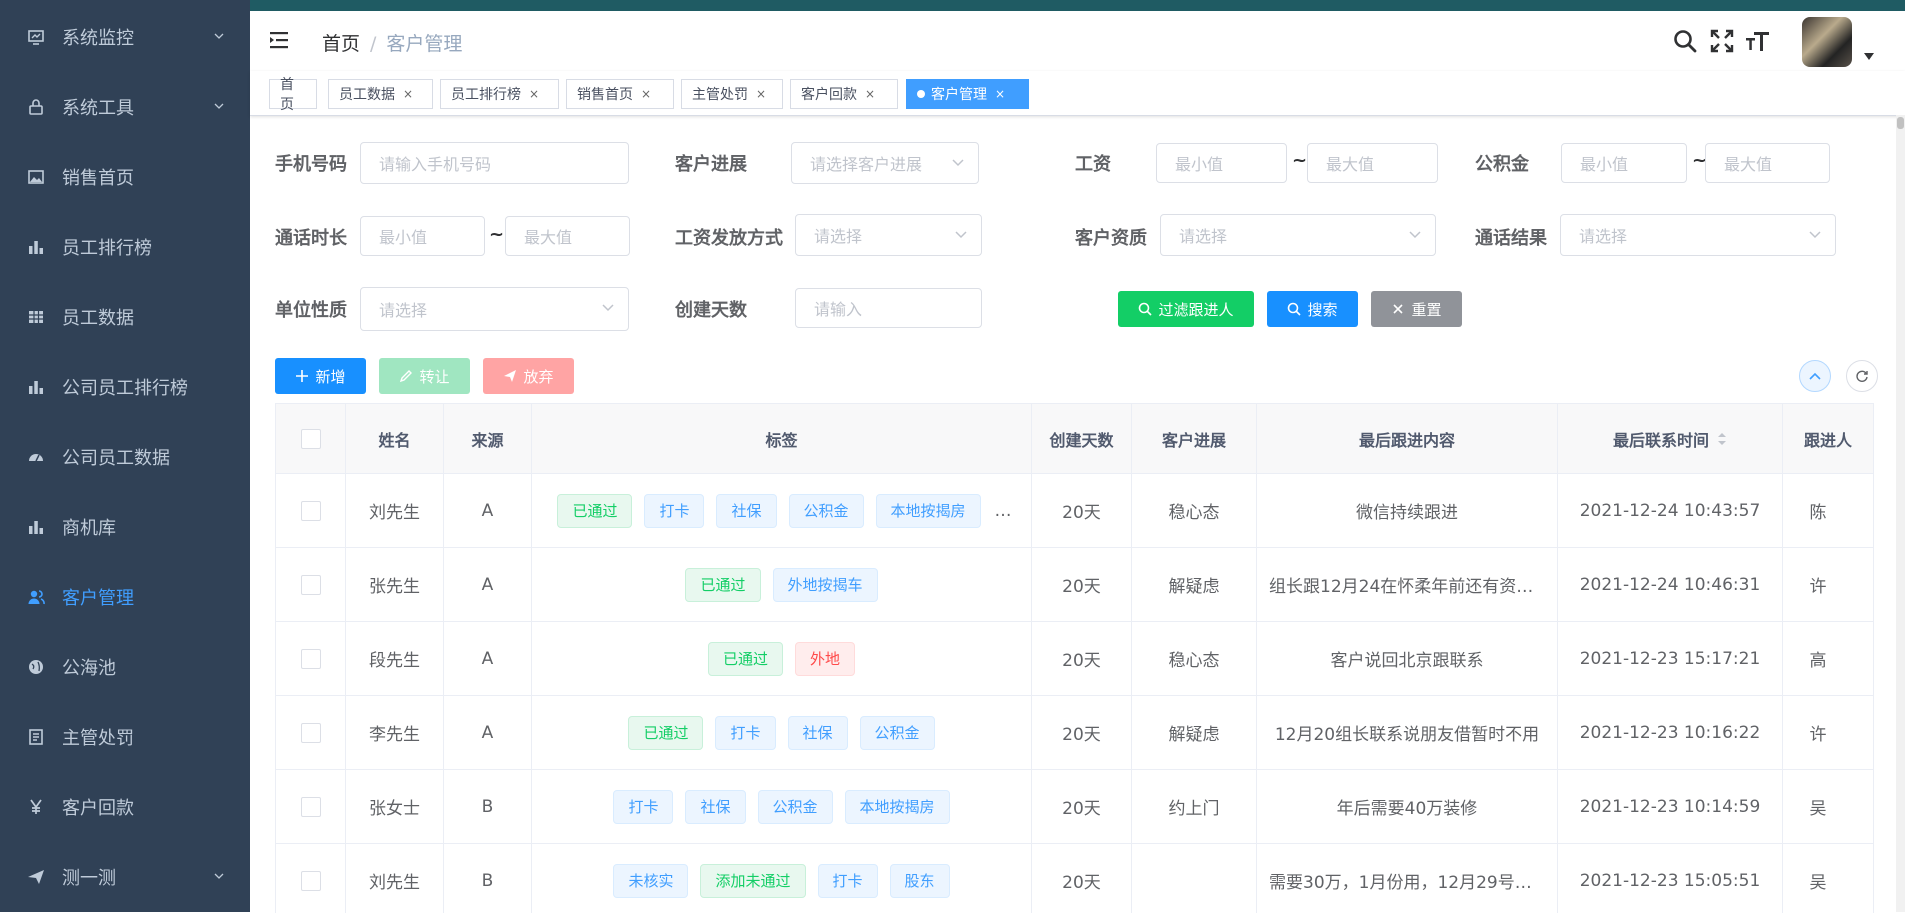  I want to click on duration-range-sep: ~, so click(497, 234).